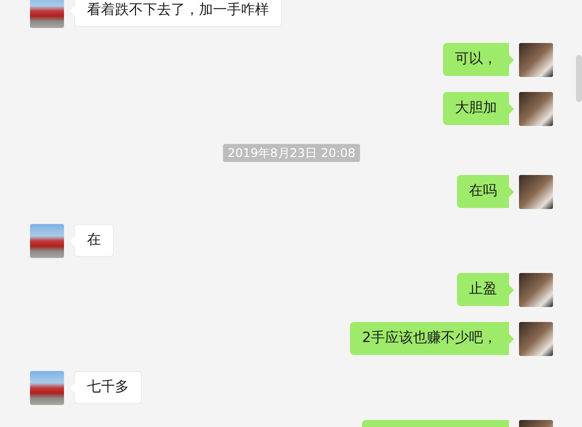  What do you see at coordinates (478, 108) in the screenshot?
I see `message-bubble: 大胆加` at bounding box center [478, 108].